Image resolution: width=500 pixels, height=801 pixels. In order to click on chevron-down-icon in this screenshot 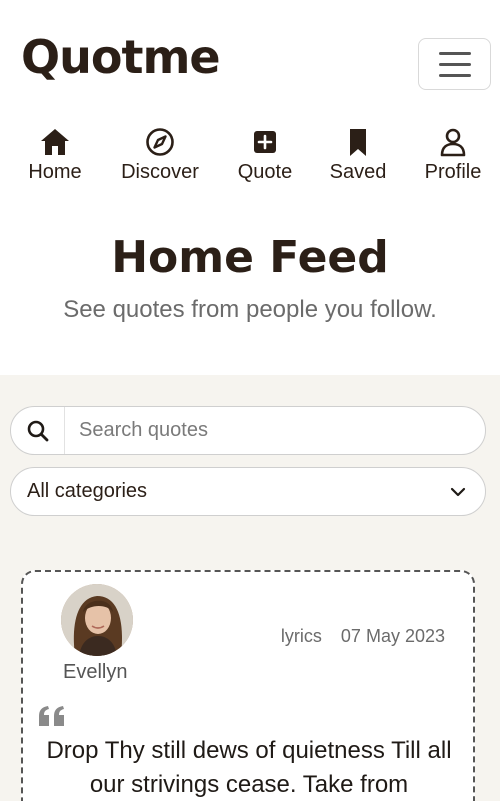, I will do `click(458, 491)`.